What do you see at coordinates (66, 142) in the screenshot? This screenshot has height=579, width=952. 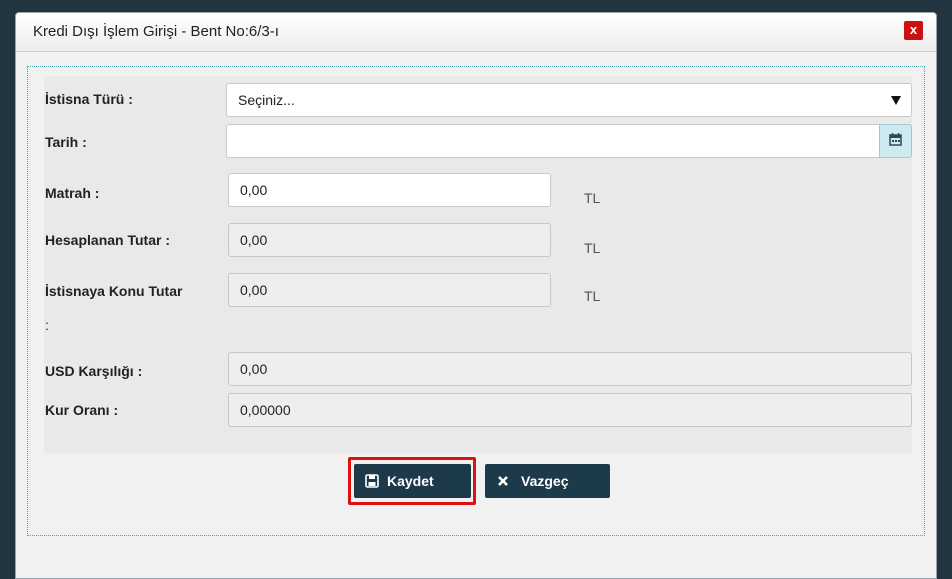 I see `tarih-label: Tarih :` at bounding box center [66, 142].